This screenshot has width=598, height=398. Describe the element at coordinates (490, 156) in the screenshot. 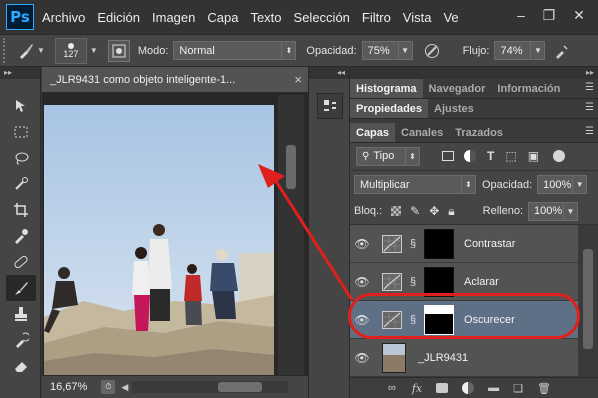

I see `filter-type-icon: T` at that location.